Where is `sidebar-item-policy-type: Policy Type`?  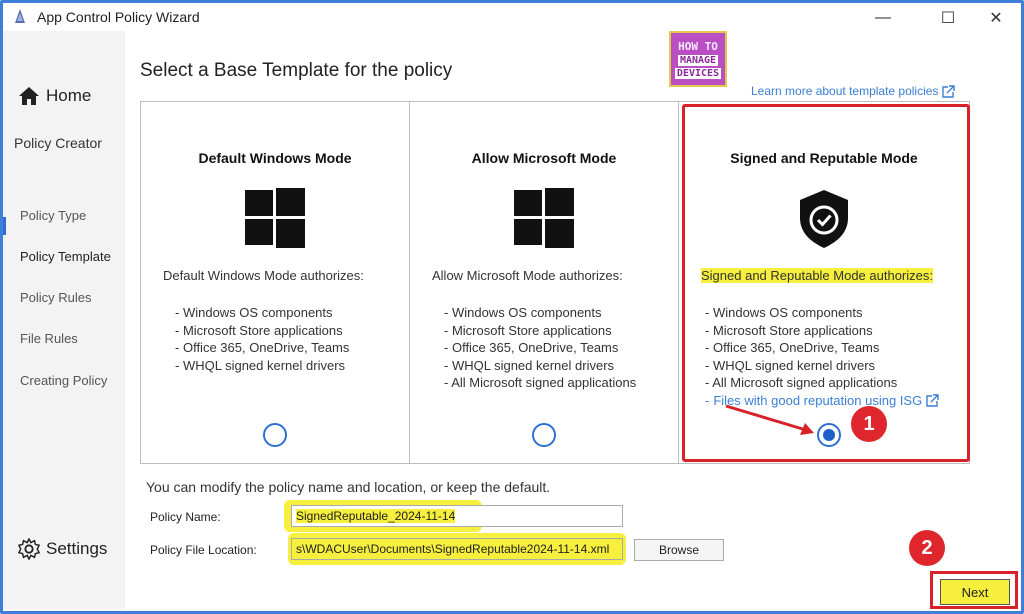 sidebar-item-policy-type: Policy Type is located at coordinates (53, 215).